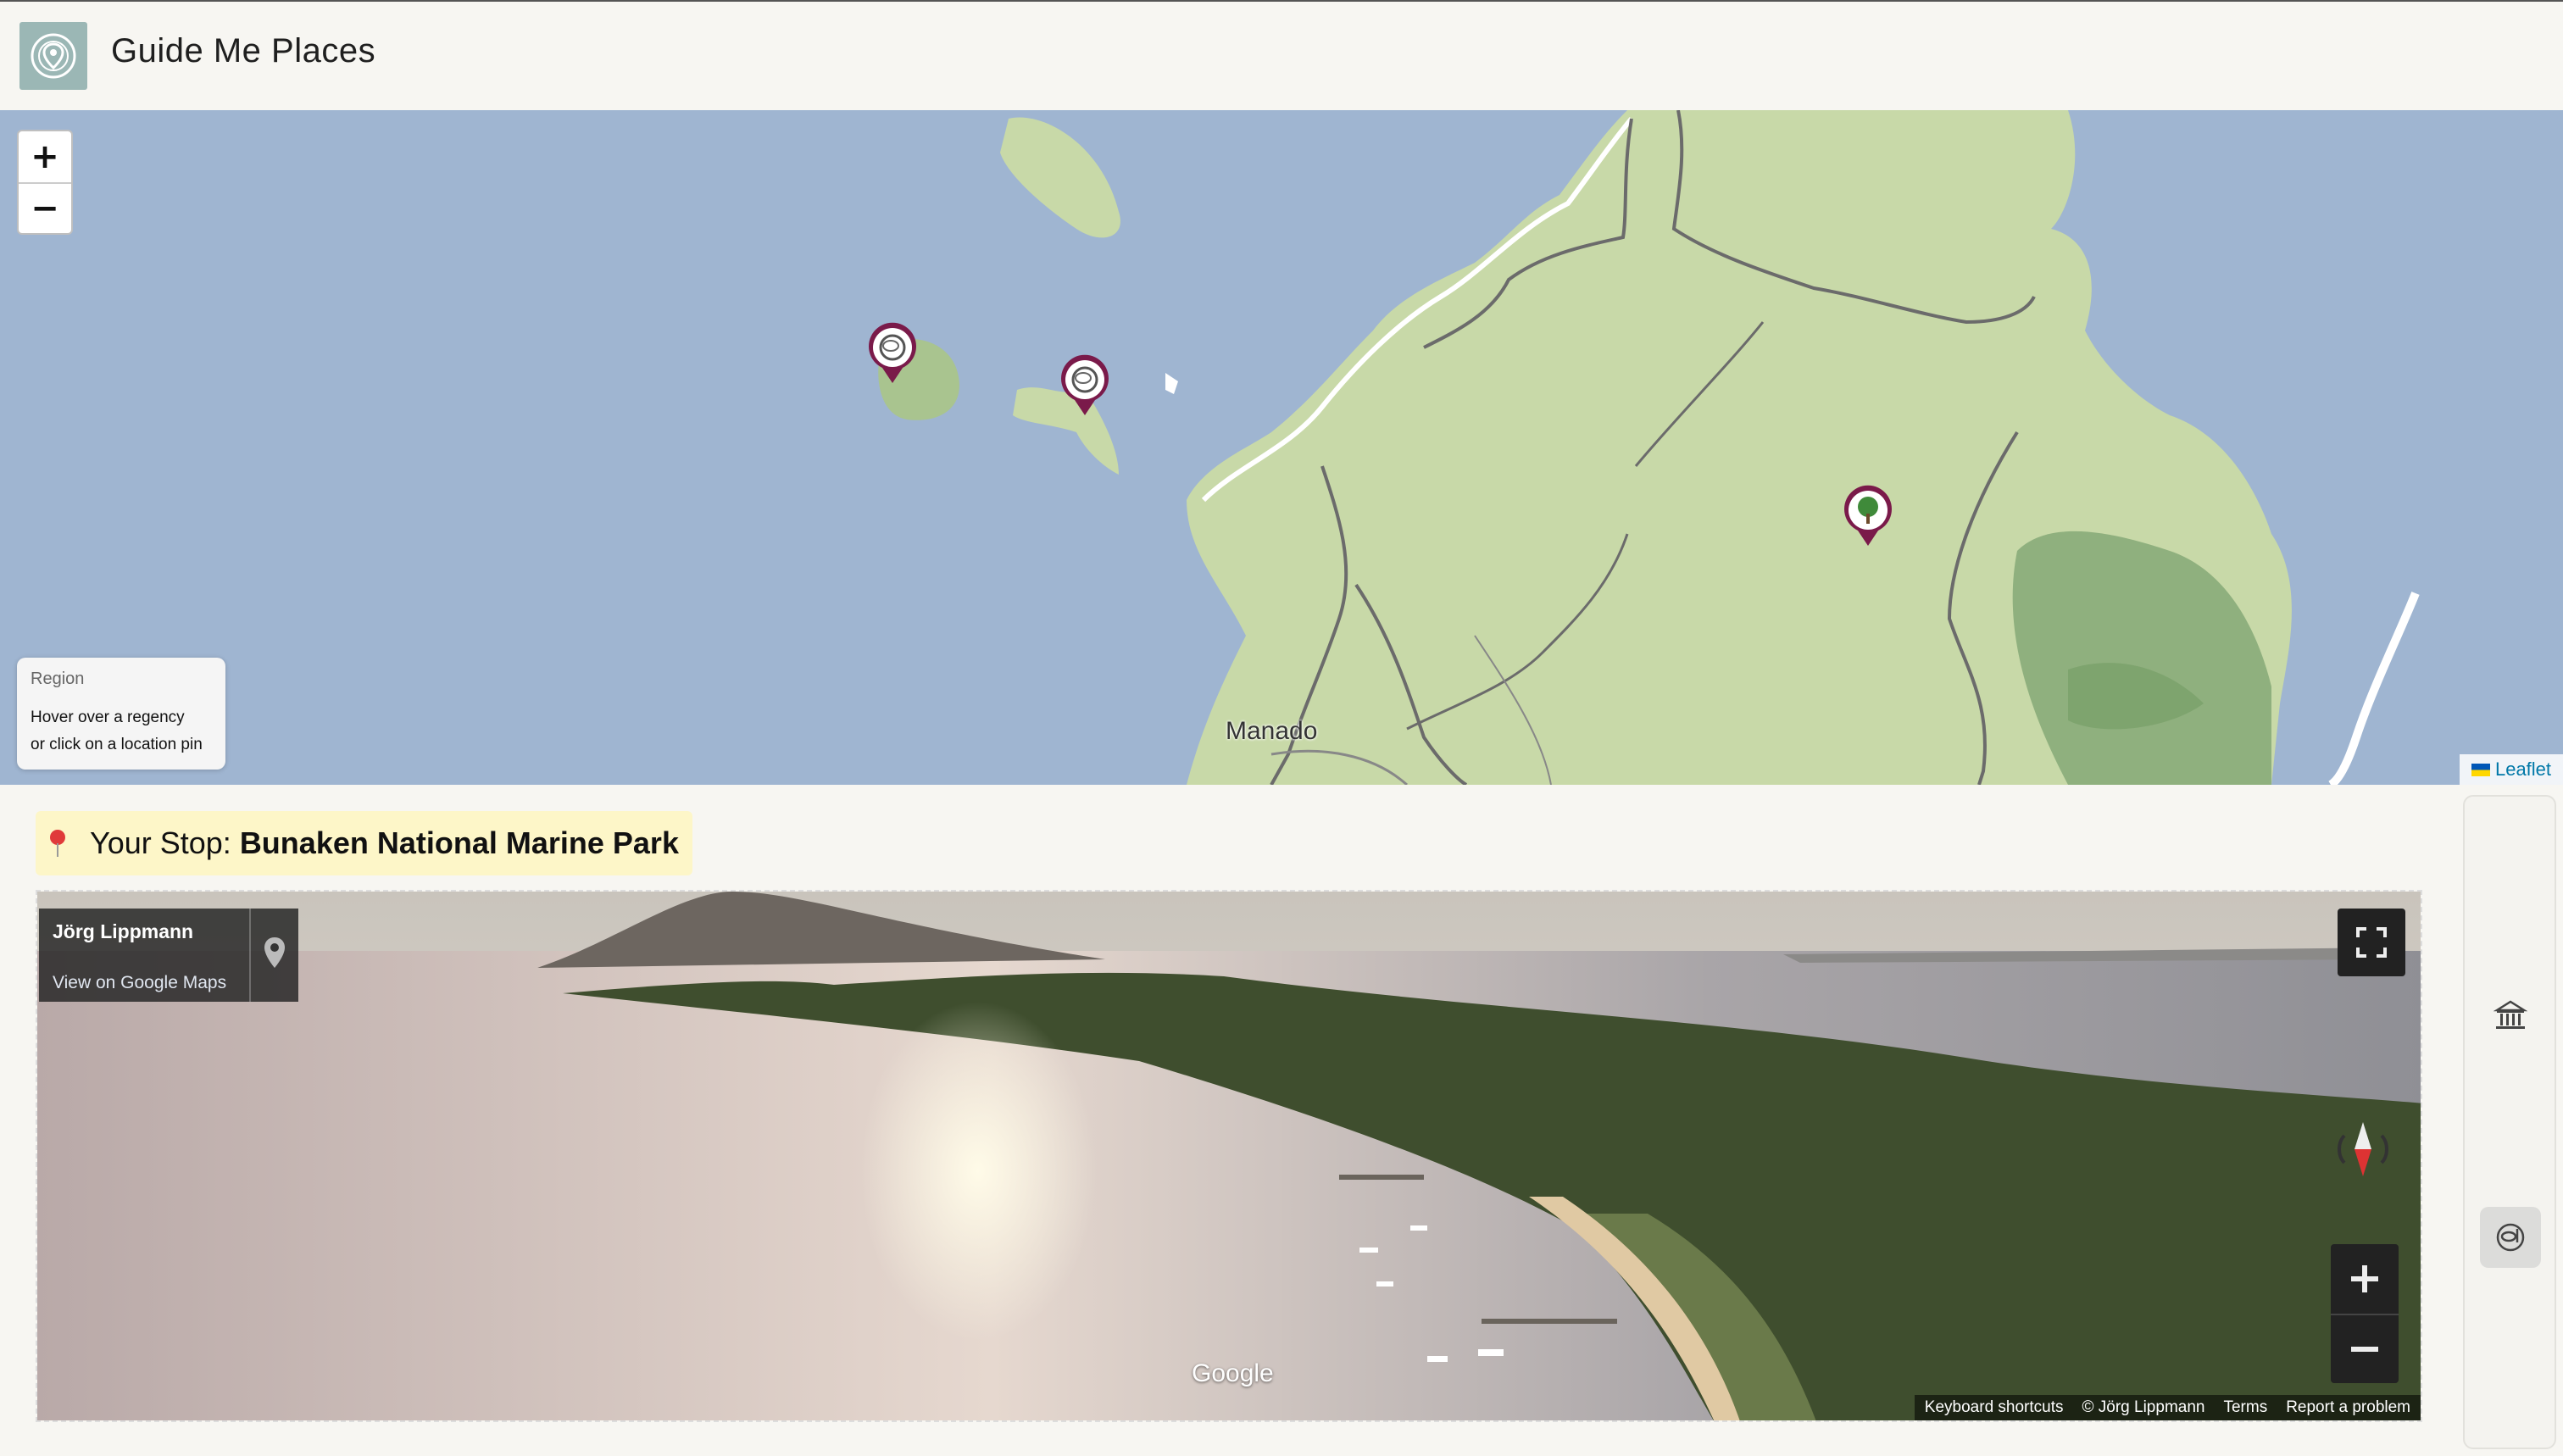 The width and height of the screenshot is (2563, 1456). What do you see at coordinates (275, 955) in the screenshot?
I see `map-pin-icon` at bounding box center [275, 955].